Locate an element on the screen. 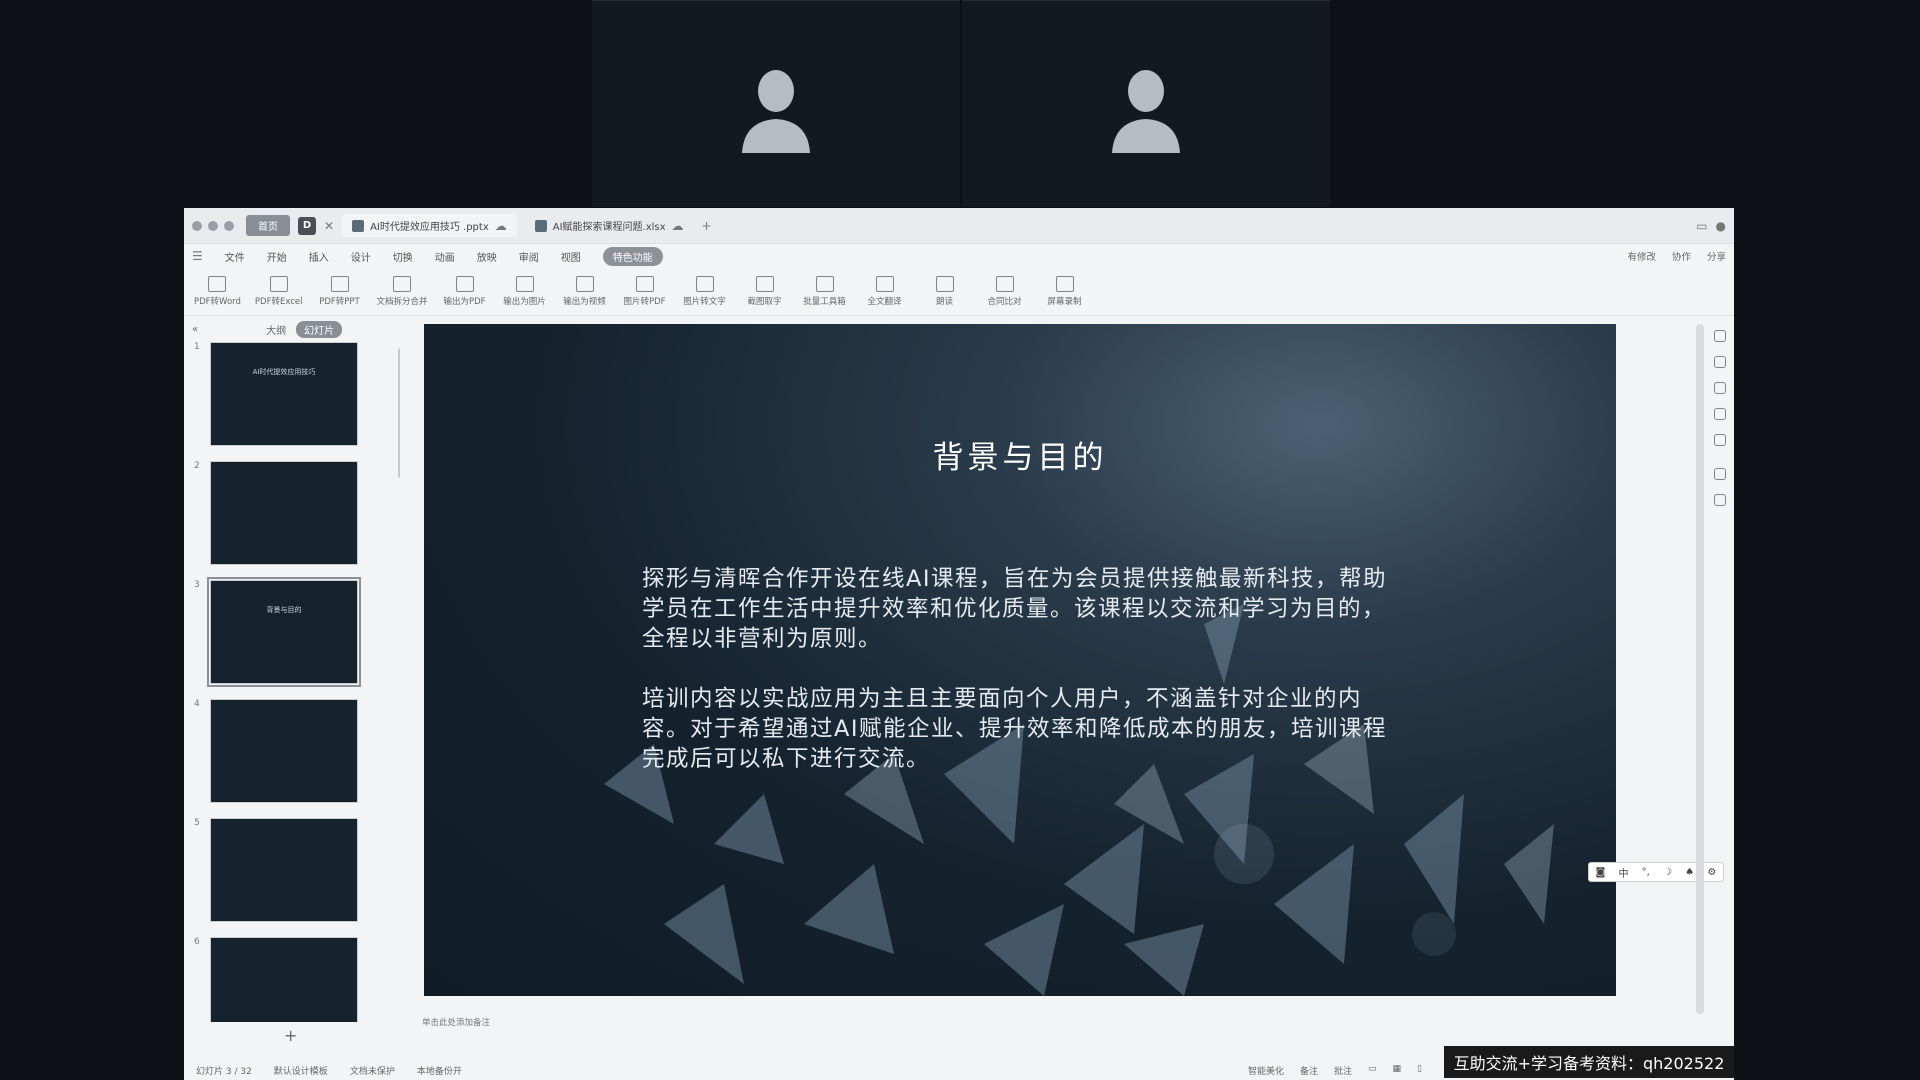 The width and height of the screenshot is (1920, 1080). tool-label: PDF转PPT is located at coordinates (339, 302).